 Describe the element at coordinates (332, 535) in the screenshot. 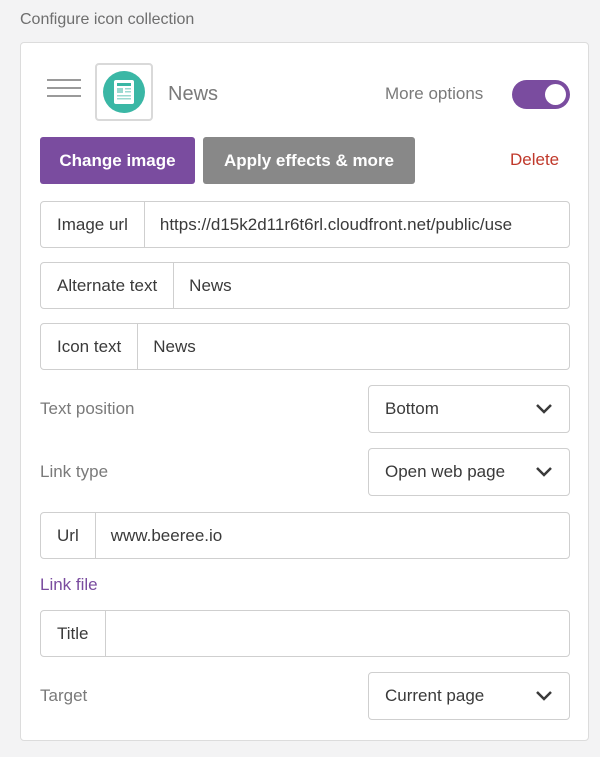

I see `url-input: www.beeree.io` at that location.